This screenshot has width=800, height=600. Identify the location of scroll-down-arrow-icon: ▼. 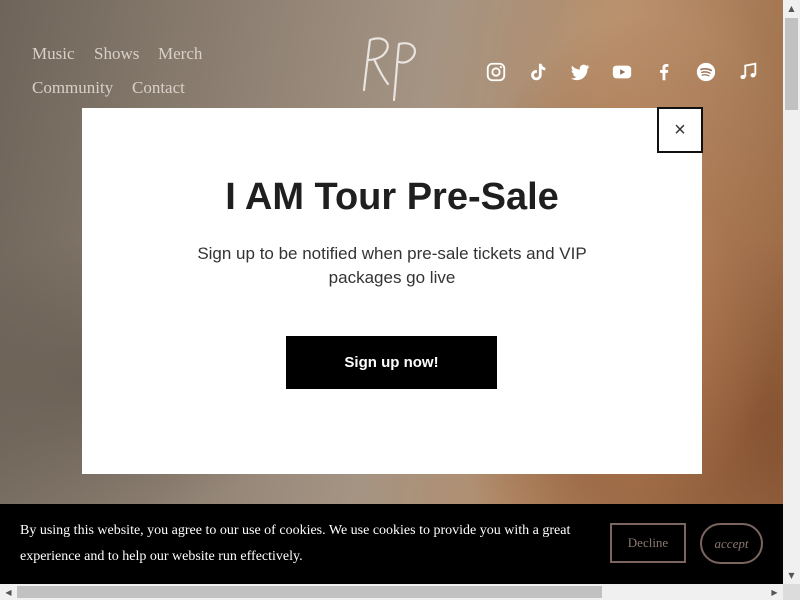
(791, 575).